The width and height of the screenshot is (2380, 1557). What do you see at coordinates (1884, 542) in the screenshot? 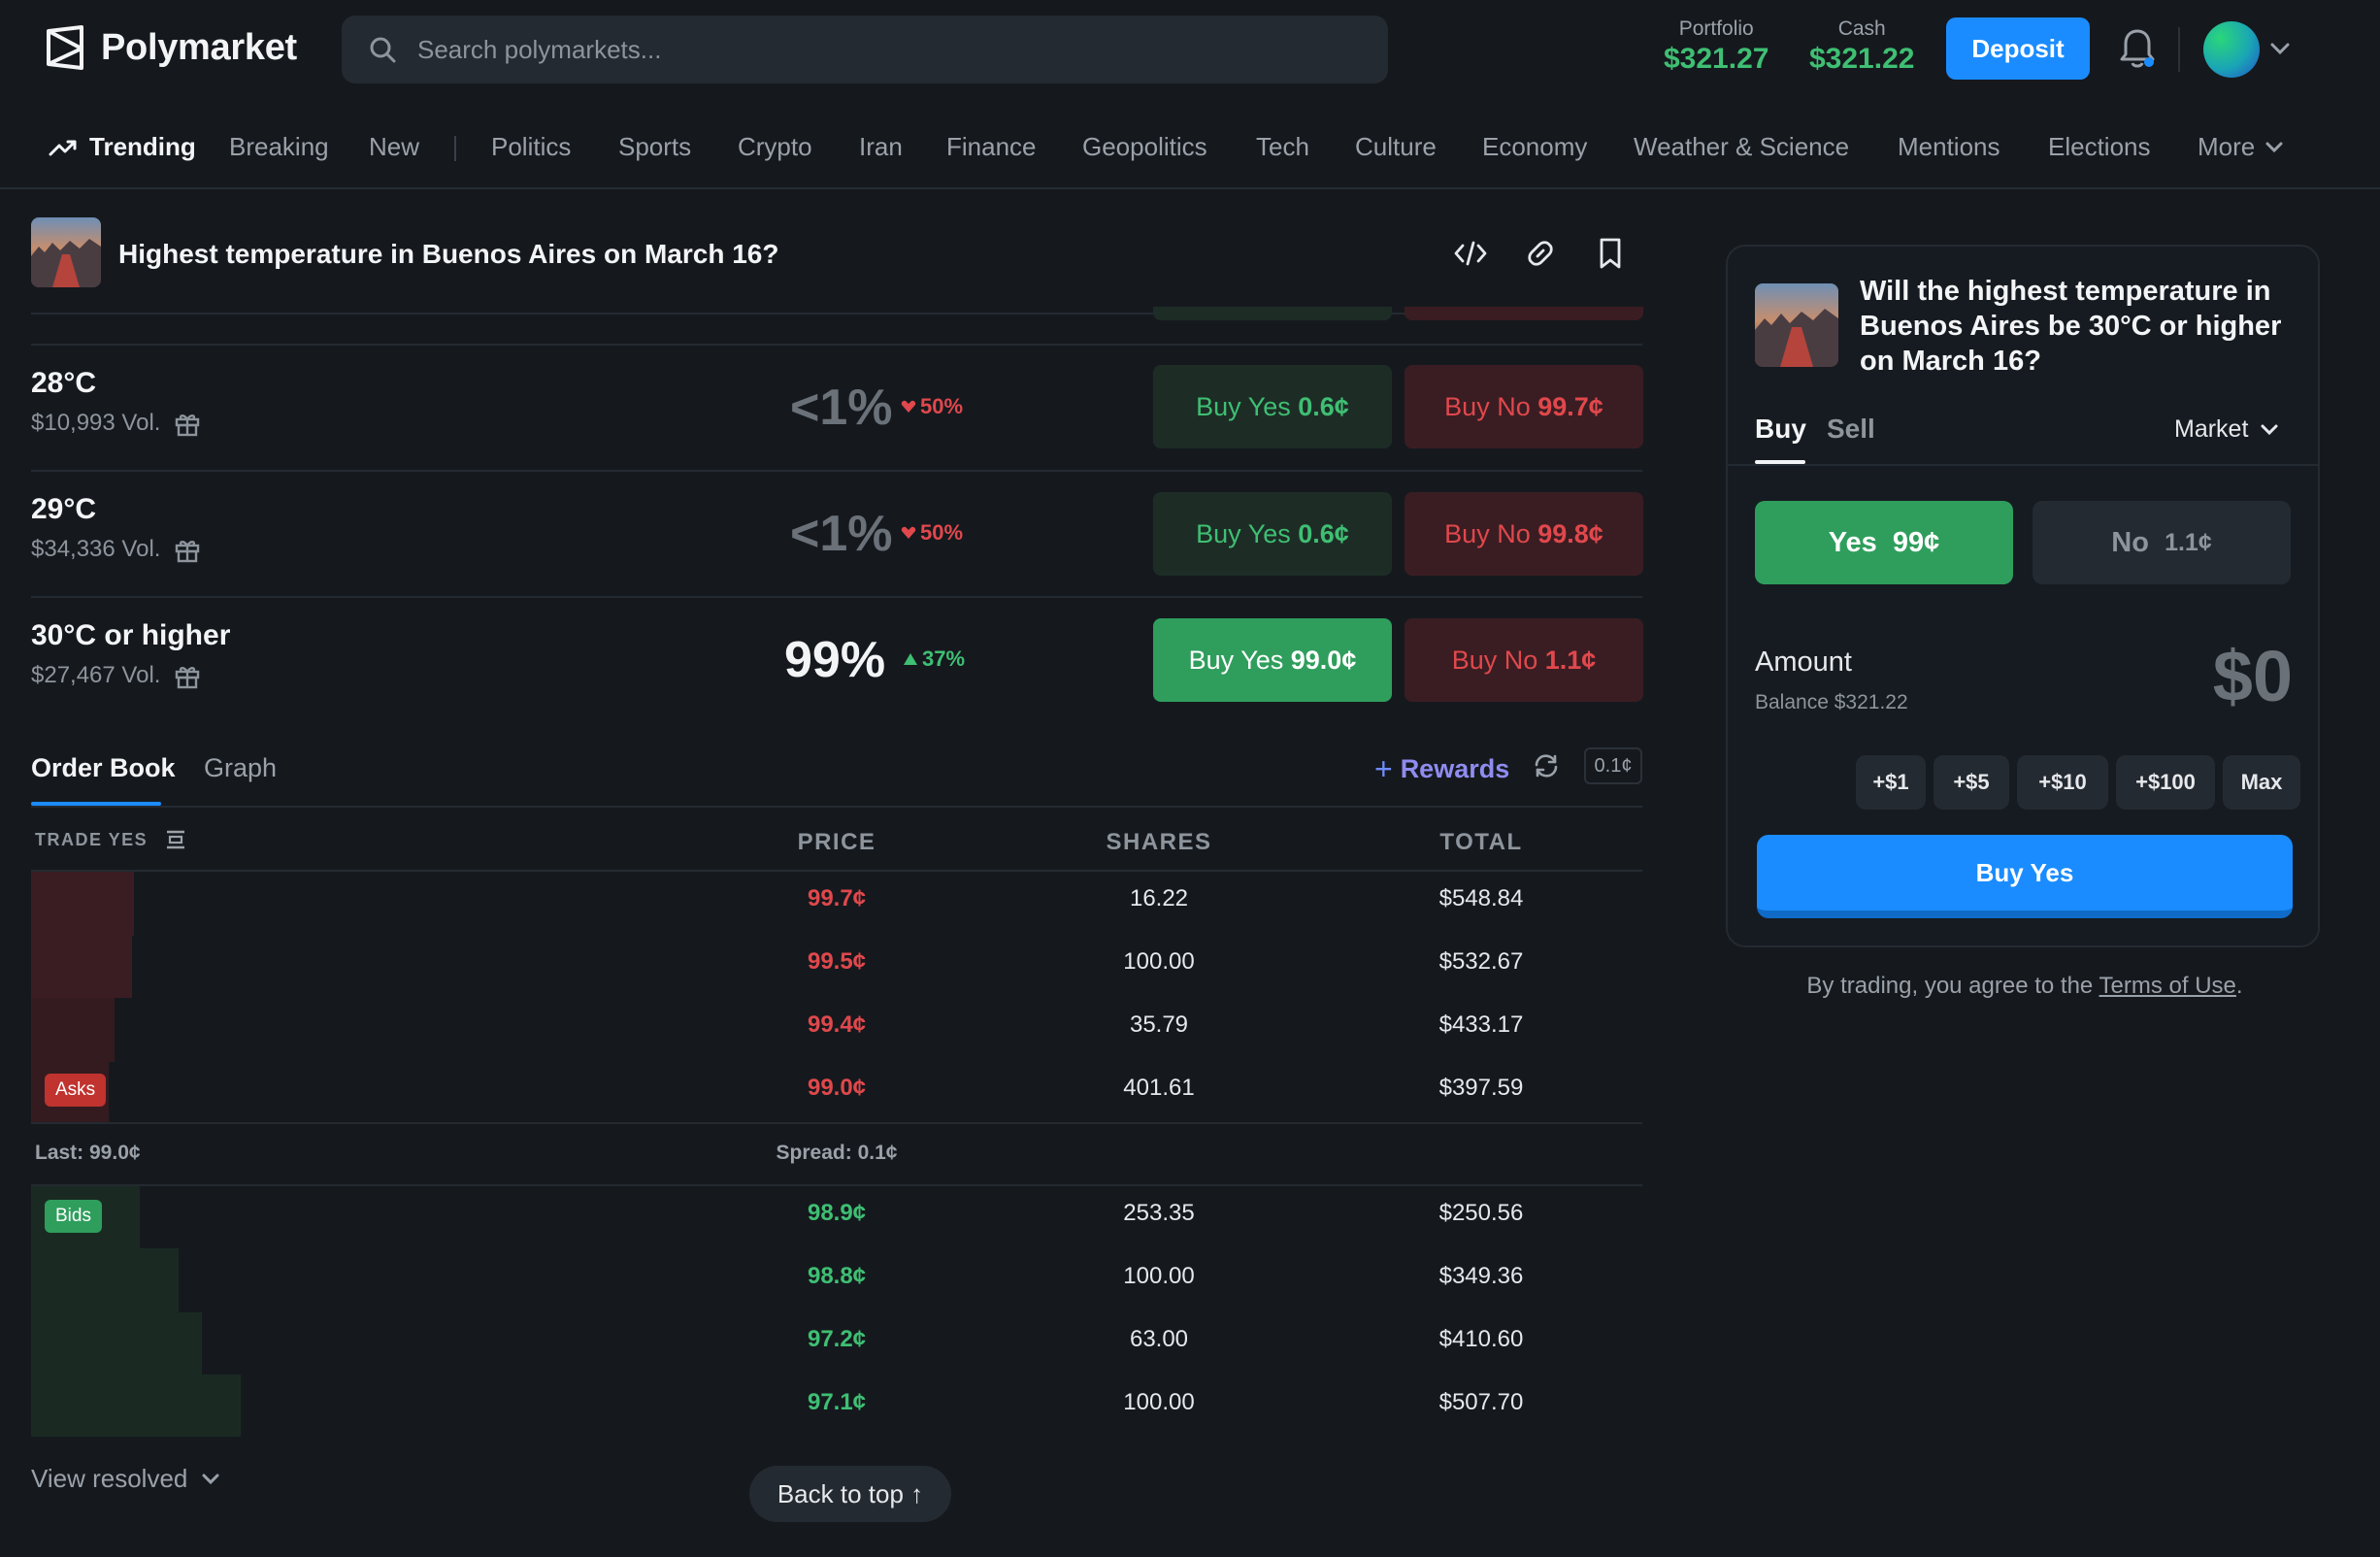
I see `outcome-yes-button: Yes 99¢` at bounding box center [1884, 542].